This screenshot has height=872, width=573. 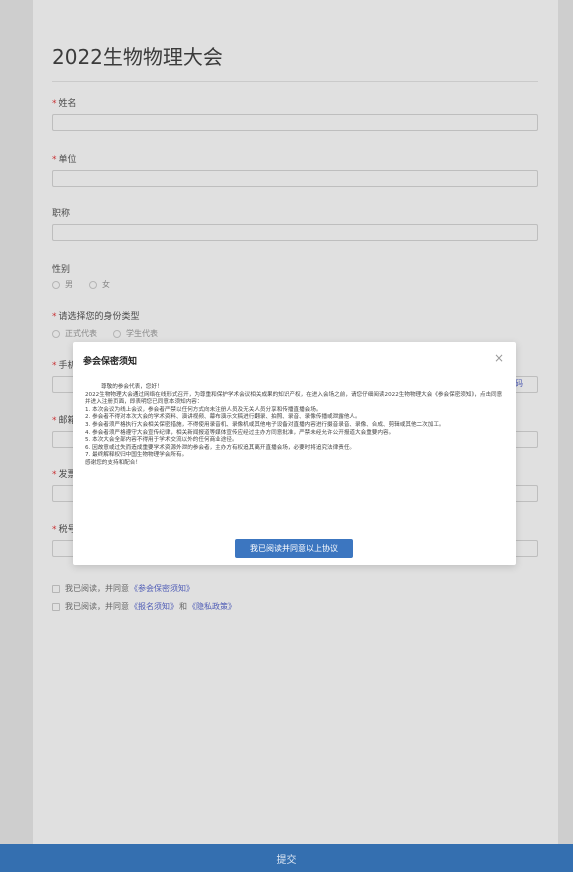 I want to click on modal-item-7: 7. 最终解释权归中国生物物理学会所有。, so click(x=136, y=455).